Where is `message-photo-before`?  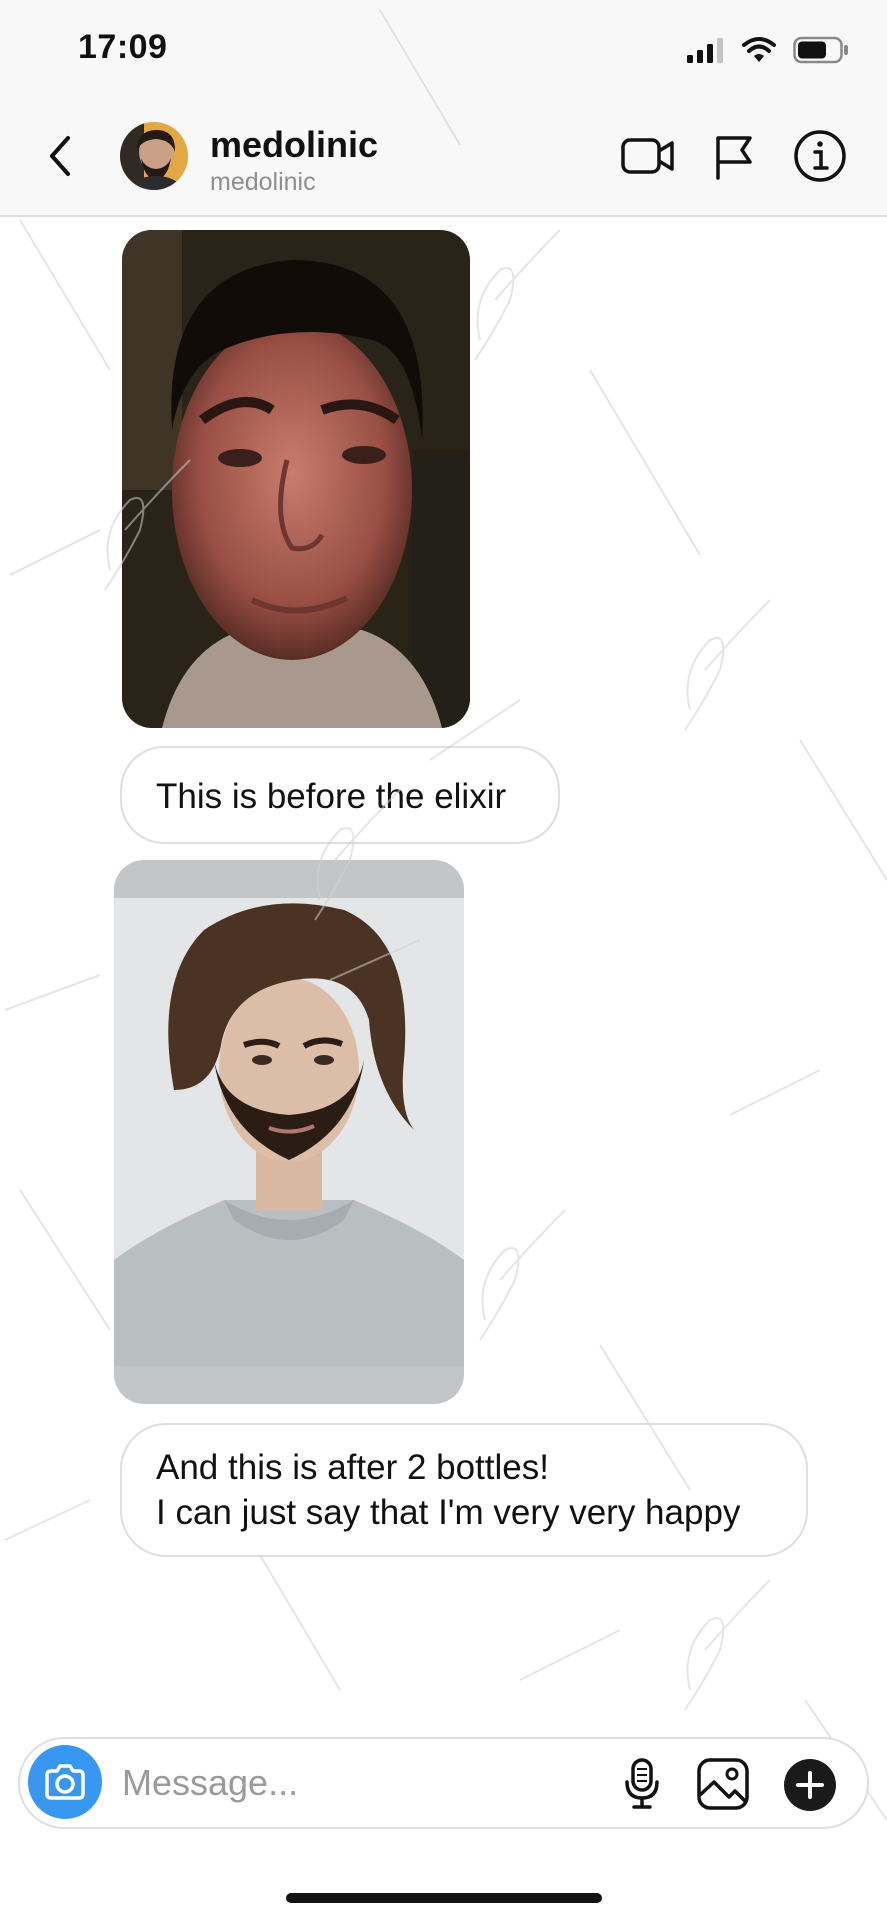
message-photo-before is located at coordinates (296, 479).